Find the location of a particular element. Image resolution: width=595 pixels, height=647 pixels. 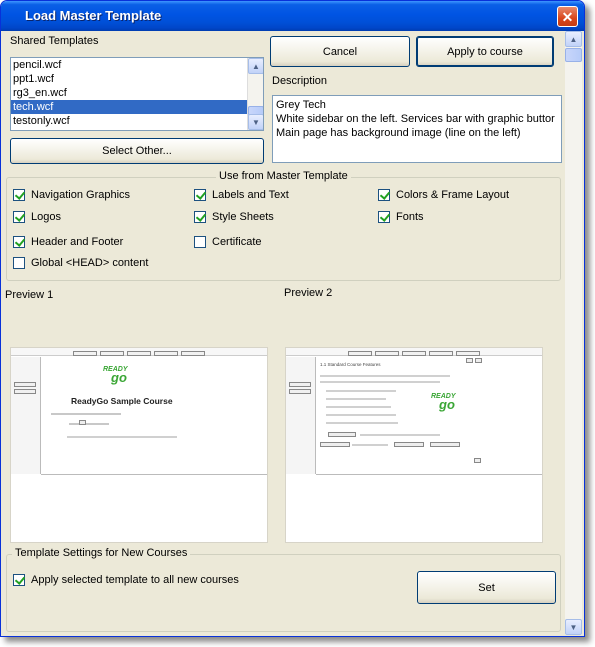

scrollbar-thumb is located at coordinates (573, 55).